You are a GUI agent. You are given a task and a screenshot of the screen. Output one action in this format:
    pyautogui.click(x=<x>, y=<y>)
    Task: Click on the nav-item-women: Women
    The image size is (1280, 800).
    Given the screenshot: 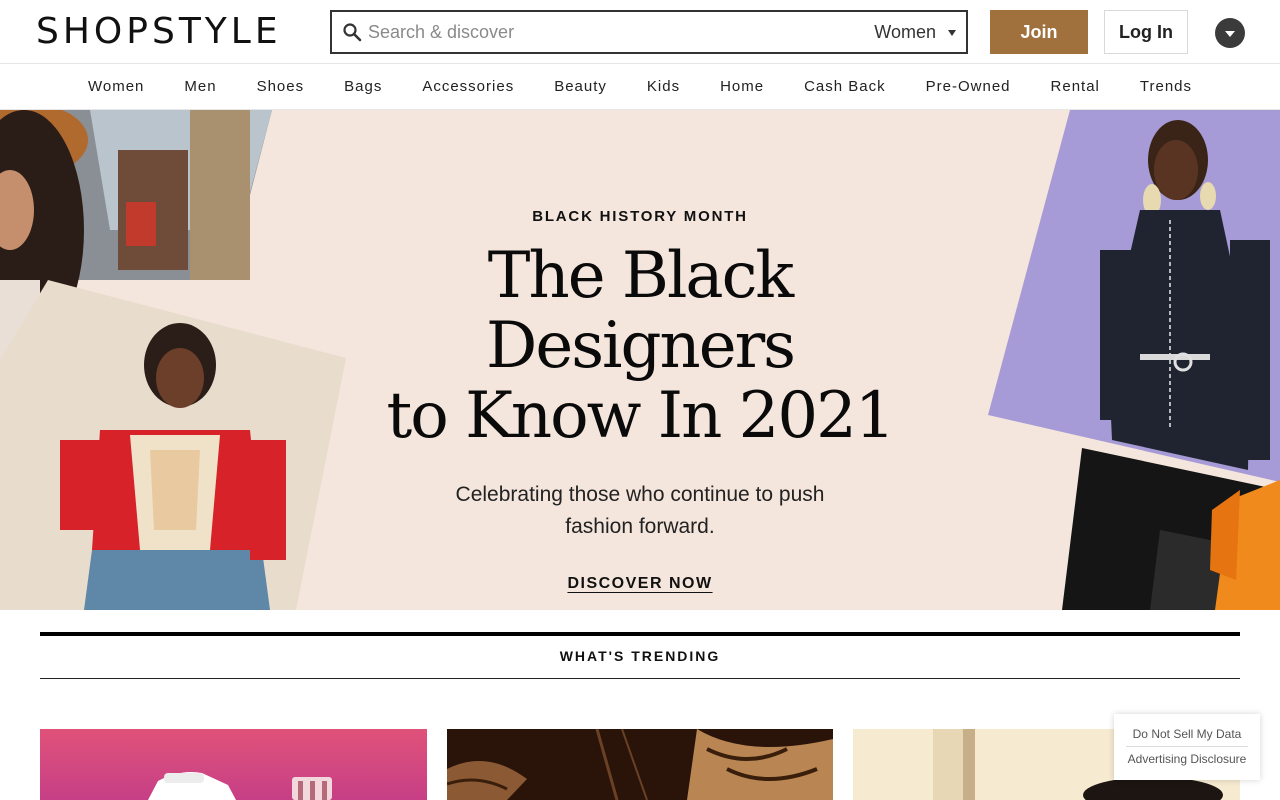 What is the action you would take?
    pyautogui.click(x=116, y=87)
    